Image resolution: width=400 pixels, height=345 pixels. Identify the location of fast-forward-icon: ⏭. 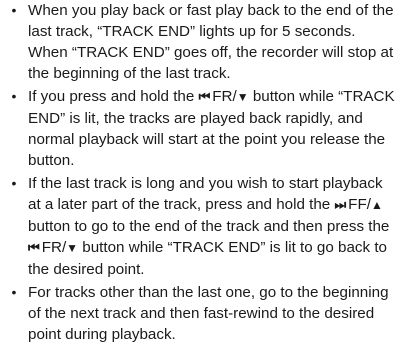
(340, 204).